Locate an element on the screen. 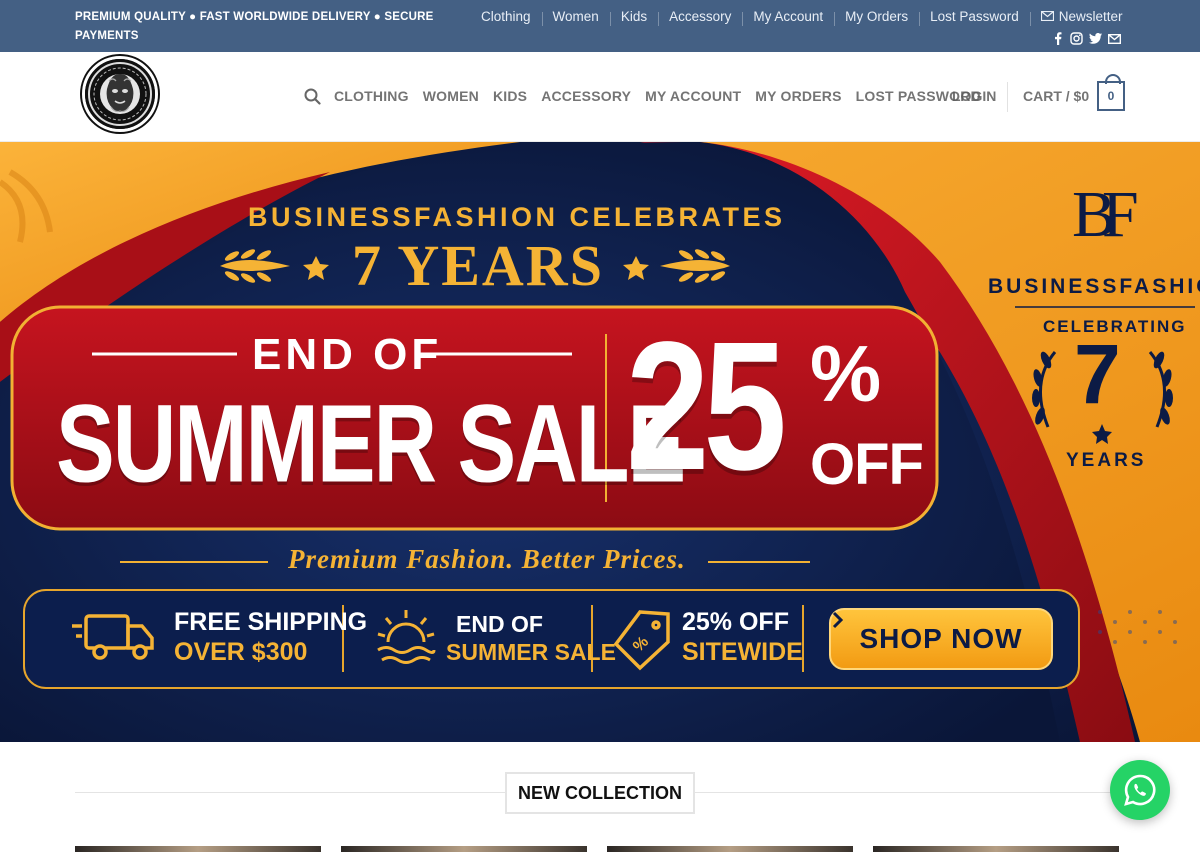 This screenshot has height=852, width=1200. whatsapp-icon is located at coordinates (1140, 790).